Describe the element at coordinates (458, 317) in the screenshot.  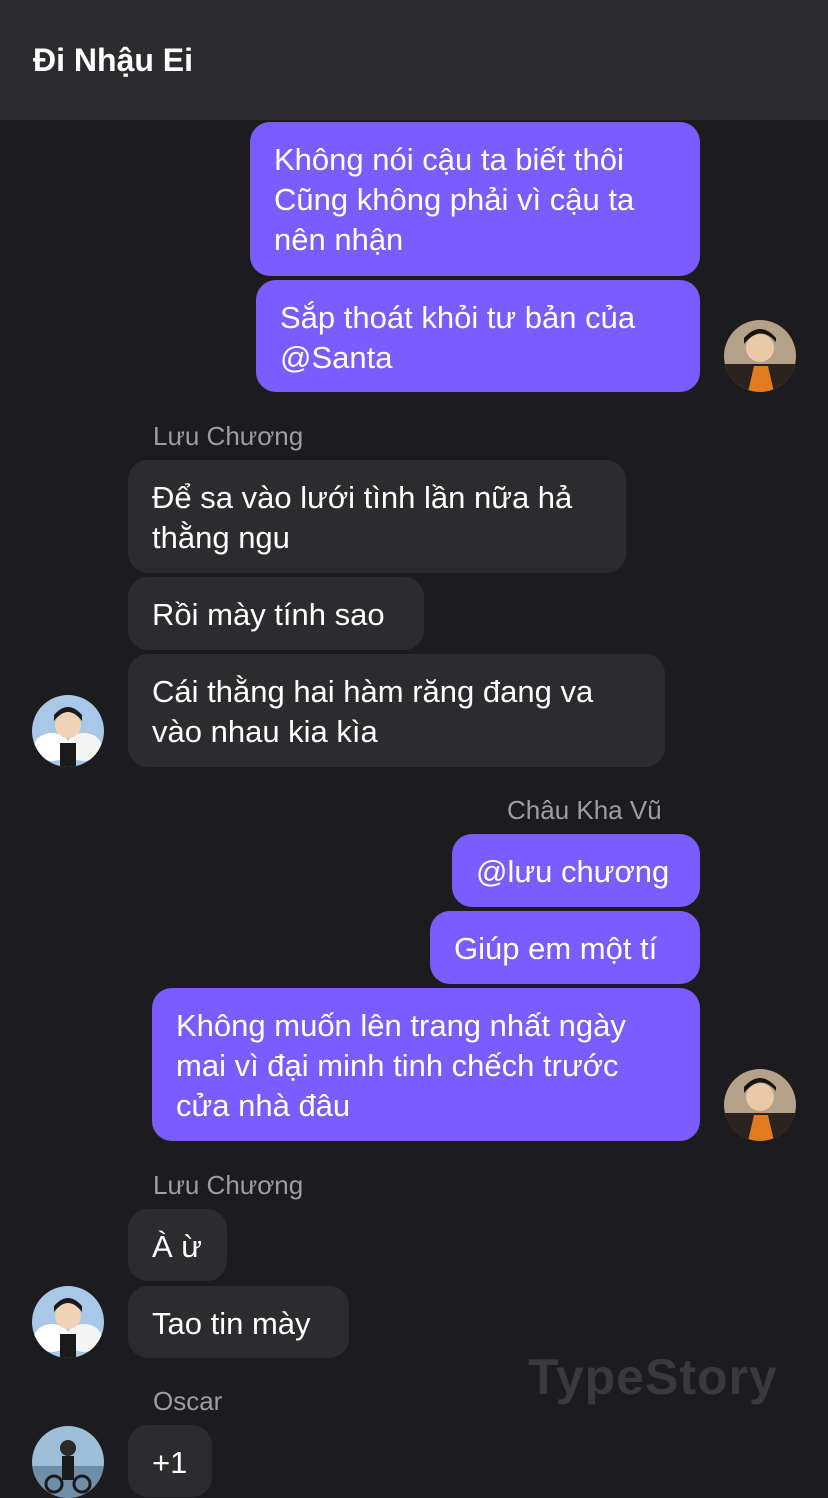
I see `message-line: Sắp thoát khỏi tư bản của` at that location.